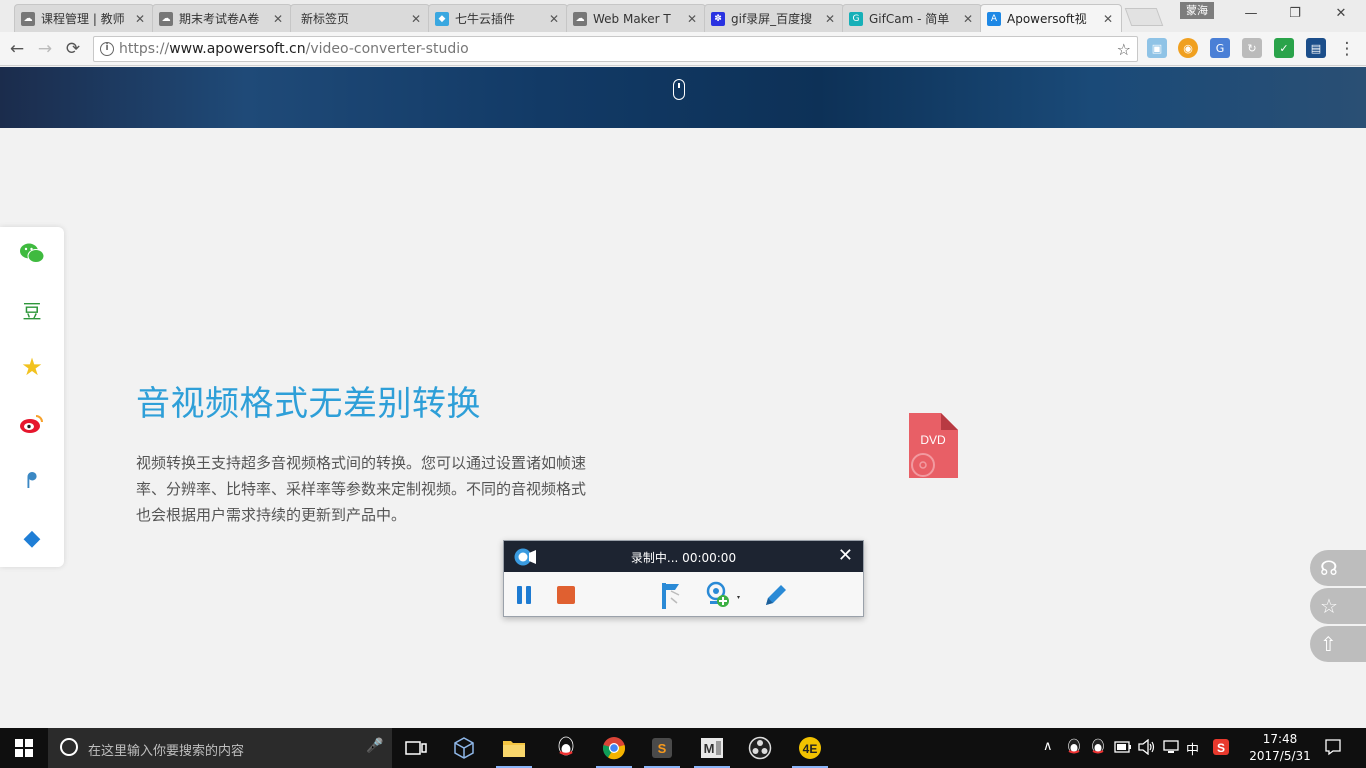 Image resolution: width=1366 pixels, height=768 pixels. What do you see at coordinates (32, 253) in the screenshot?
I see `wechat-icon` at bounding box center [32, 253].